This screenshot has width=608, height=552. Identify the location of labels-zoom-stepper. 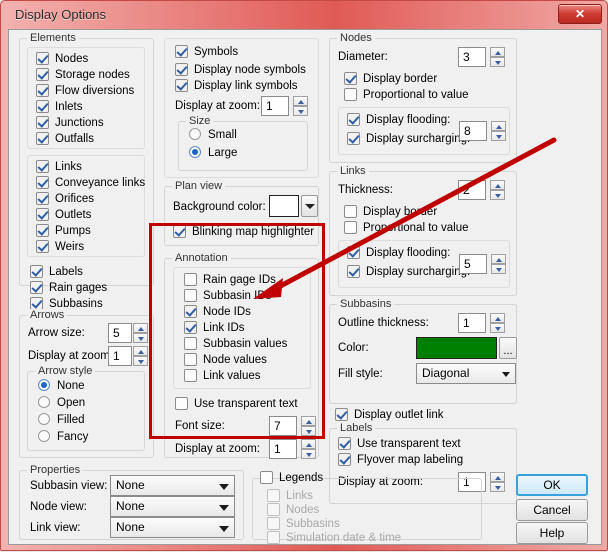
(497, 482).